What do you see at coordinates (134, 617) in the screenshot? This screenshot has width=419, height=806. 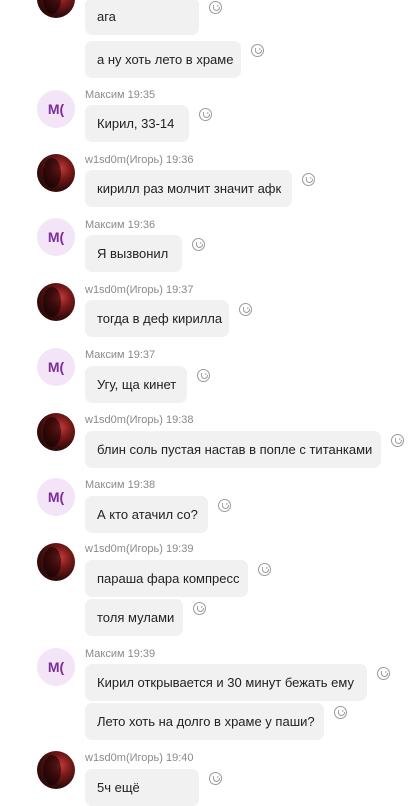 I see `message-bubble: толя мулами` at bounding box center [134, 617].